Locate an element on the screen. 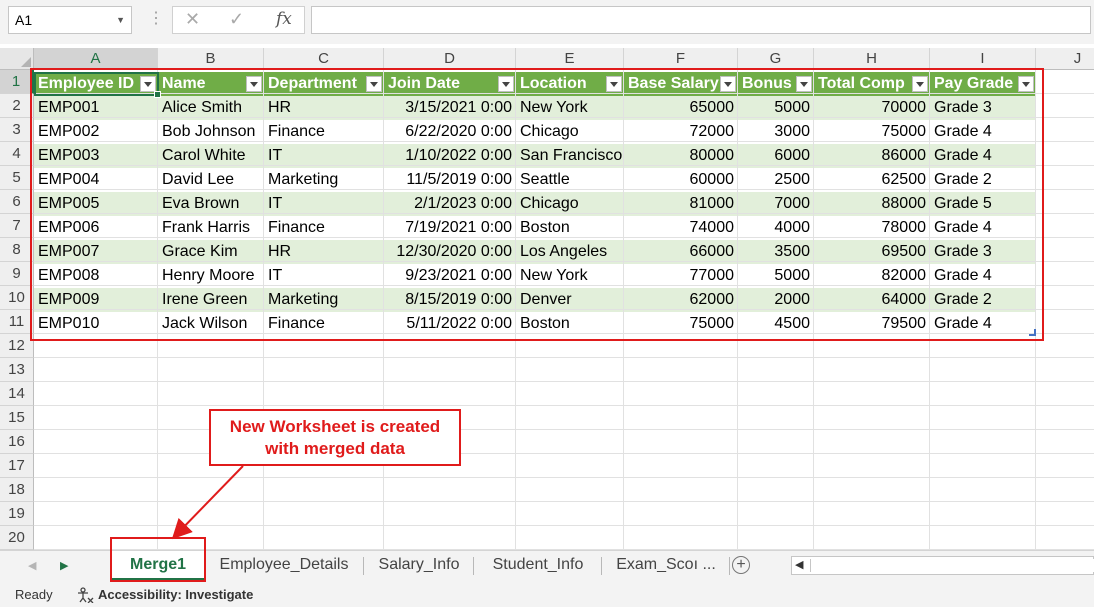  row-header-1: 1 is located at coordinates (17, 82).